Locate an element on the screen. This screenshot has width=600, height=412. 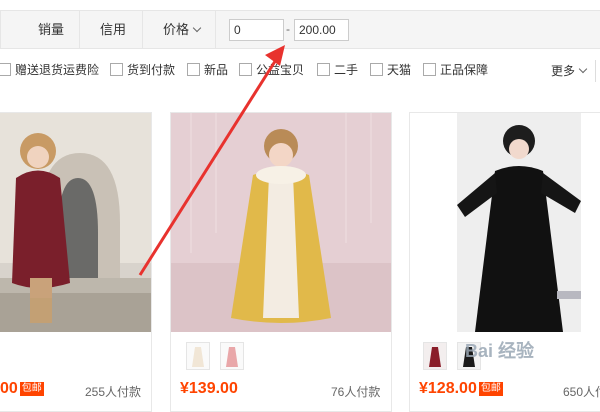
filter-tmall: 天猫 is located at coordinates (390, 70).